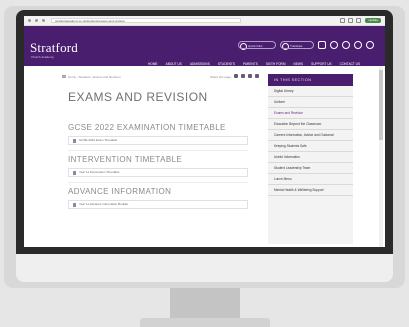 This screenshot has width=409, height=327. I want to click on twitter-icon, so click(358, 45).